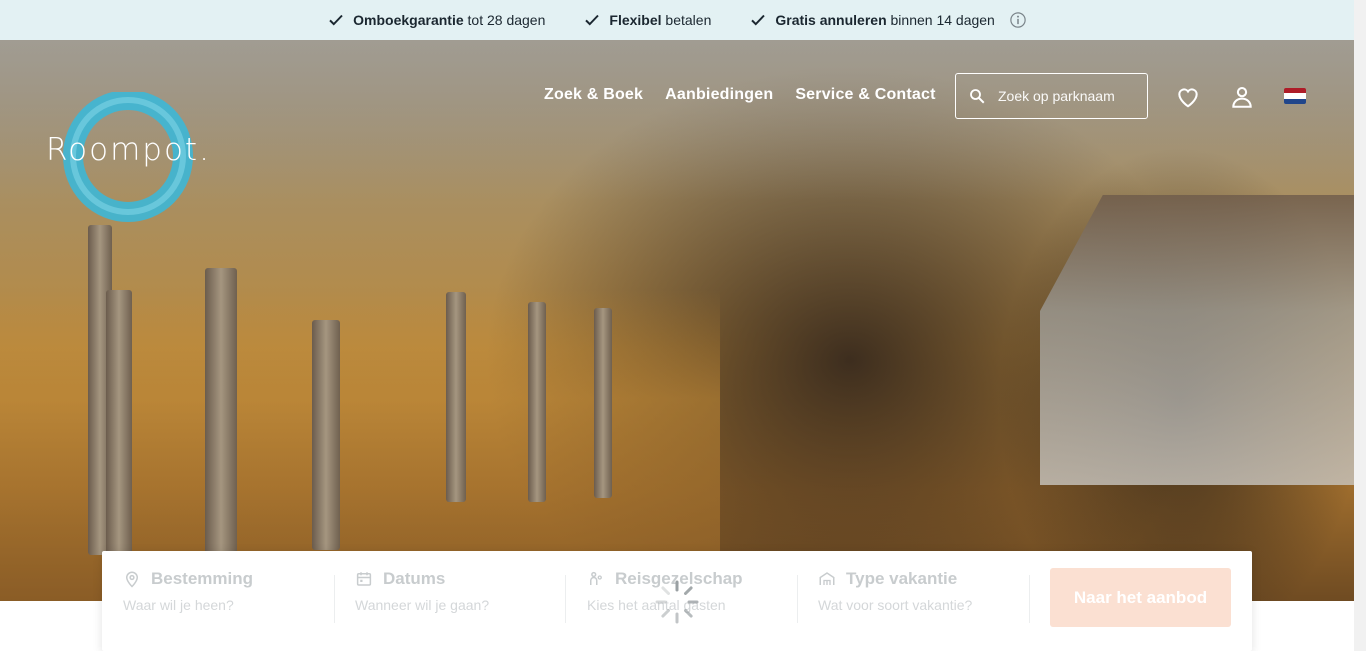 This screenshot has height=651, width=1366. I want to click on account-button, so click(1242, 97).